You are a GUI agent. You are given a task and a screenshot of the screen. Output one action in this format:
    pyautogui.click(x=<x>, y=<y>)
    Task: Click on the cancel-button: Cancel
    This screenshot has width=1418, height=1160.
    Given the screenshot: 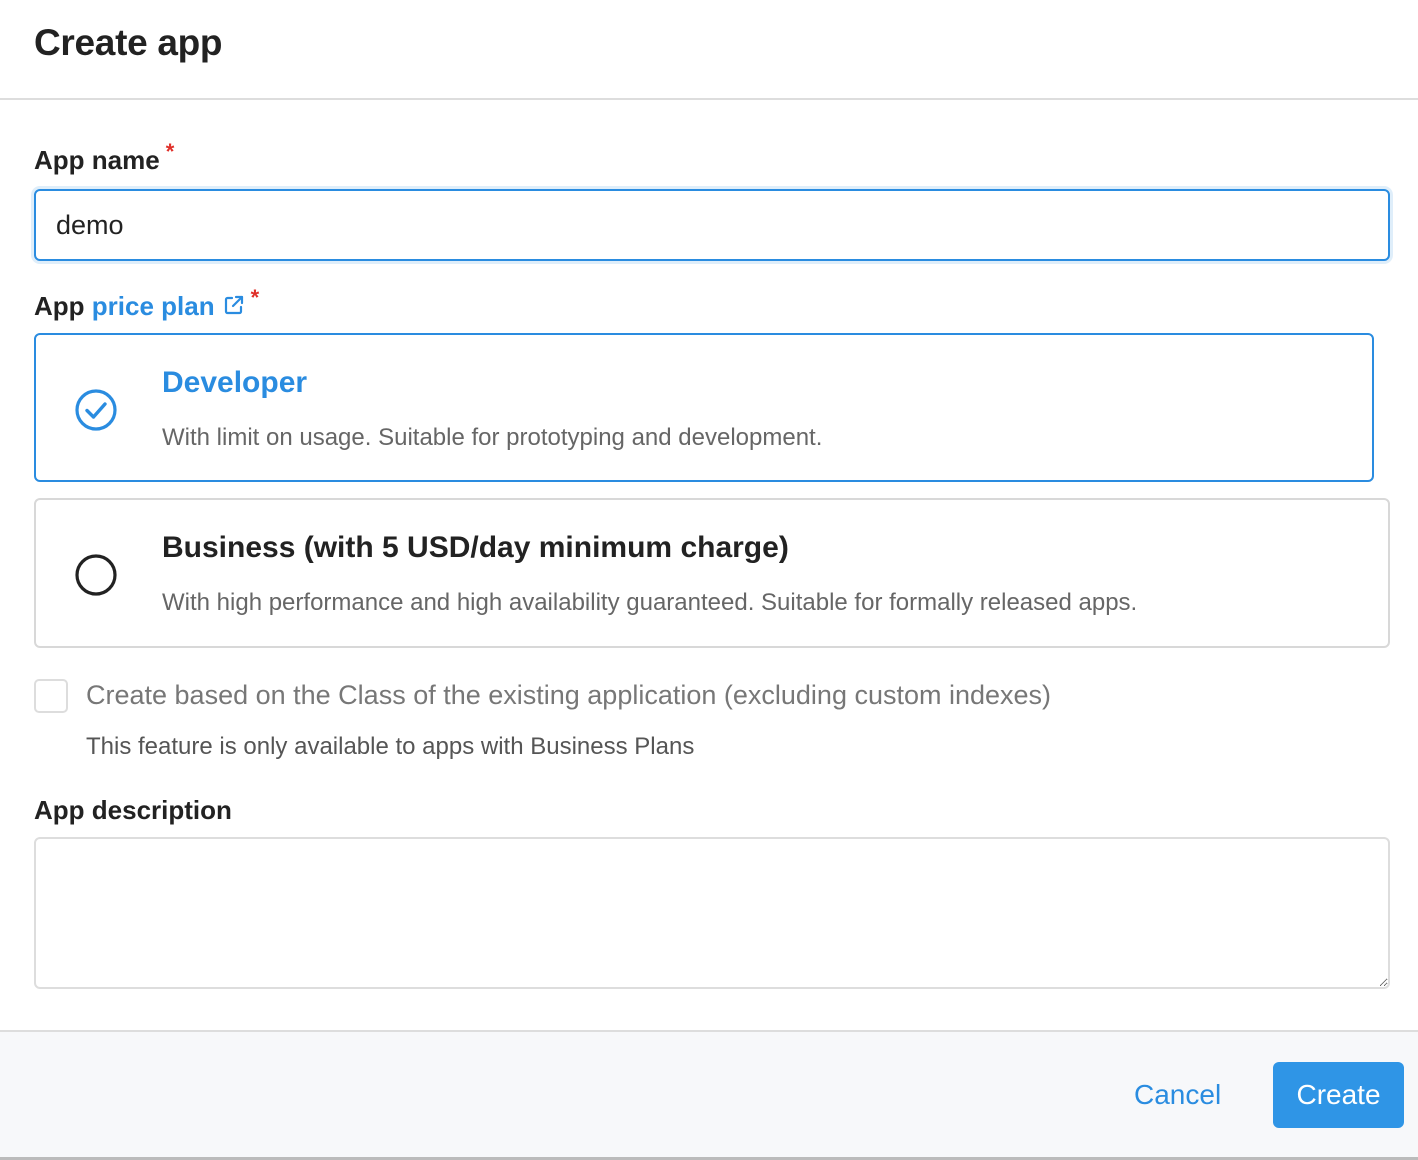 What is the action you would take?
    pyautogui.click(x=1177, y=1095)
    